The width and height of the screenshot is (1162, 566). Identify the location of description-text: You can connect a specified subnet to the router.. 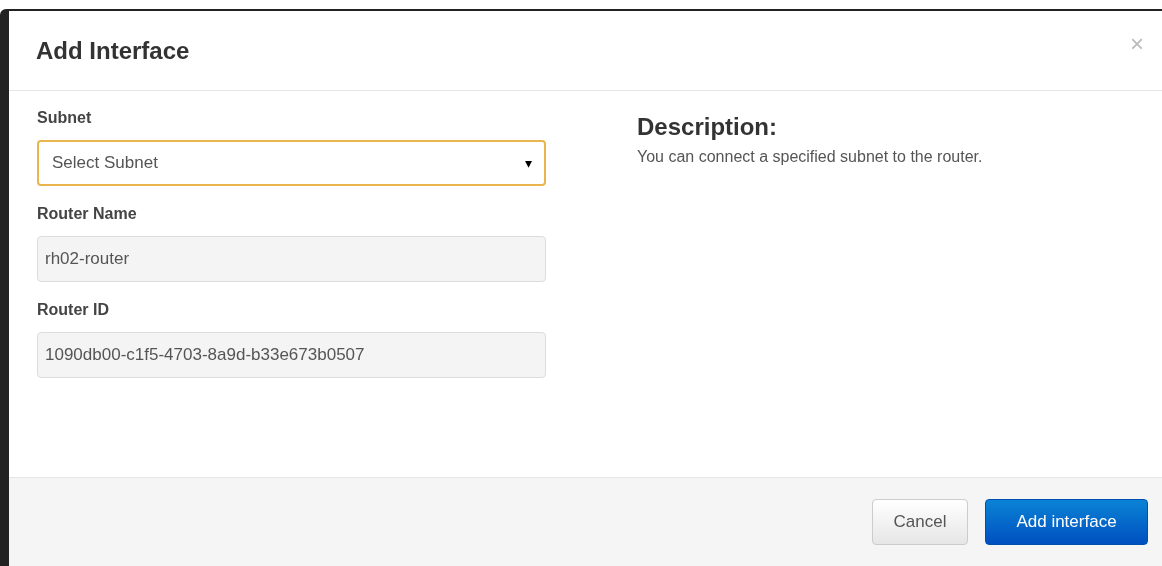
(810, 157).